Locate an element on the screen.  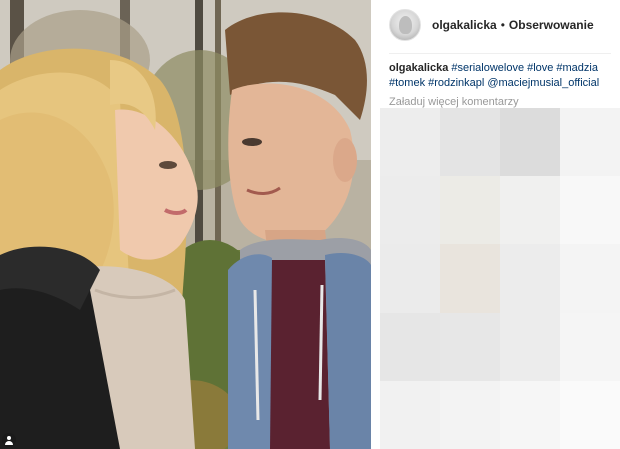
hashtag-link: #tomek is located at coordinates (407, 83).